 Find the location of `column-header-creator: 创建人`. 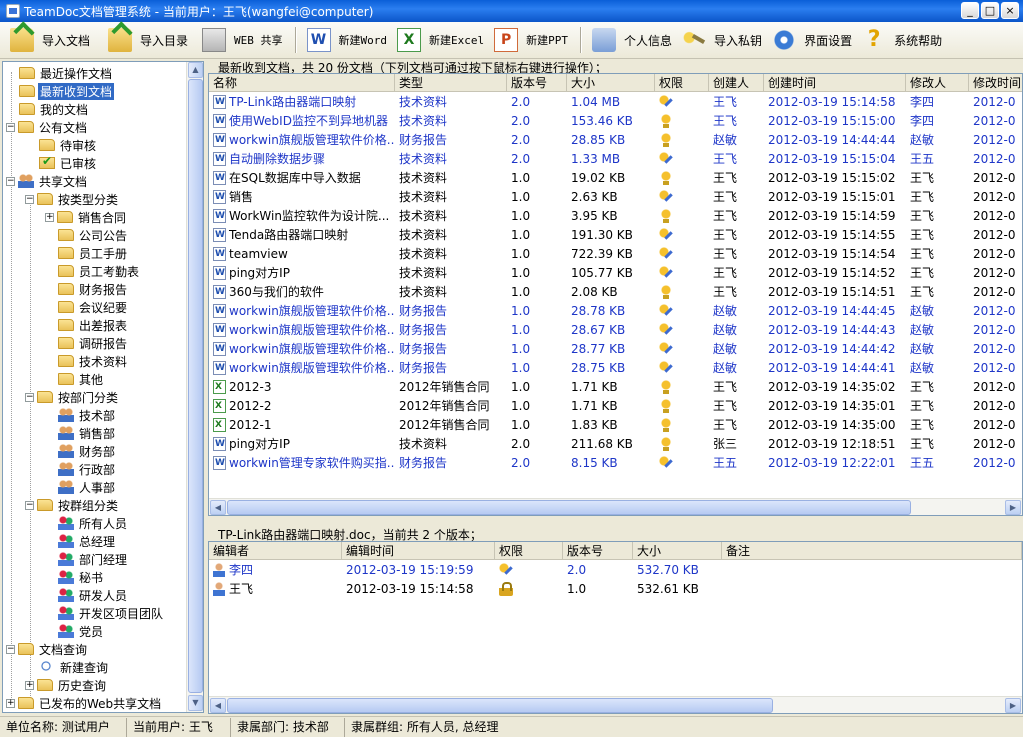

column-header-creator: 创建人 is located at coordinates (736, 83).